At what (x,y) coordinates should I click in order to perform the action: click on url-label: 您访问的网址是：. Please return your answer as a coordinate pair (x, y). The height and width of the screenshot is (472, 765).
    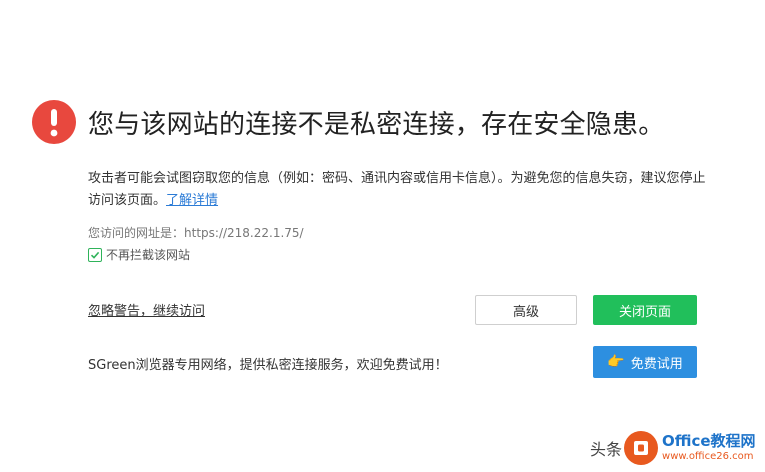
    Looking at the image, I should click on (136, 233).